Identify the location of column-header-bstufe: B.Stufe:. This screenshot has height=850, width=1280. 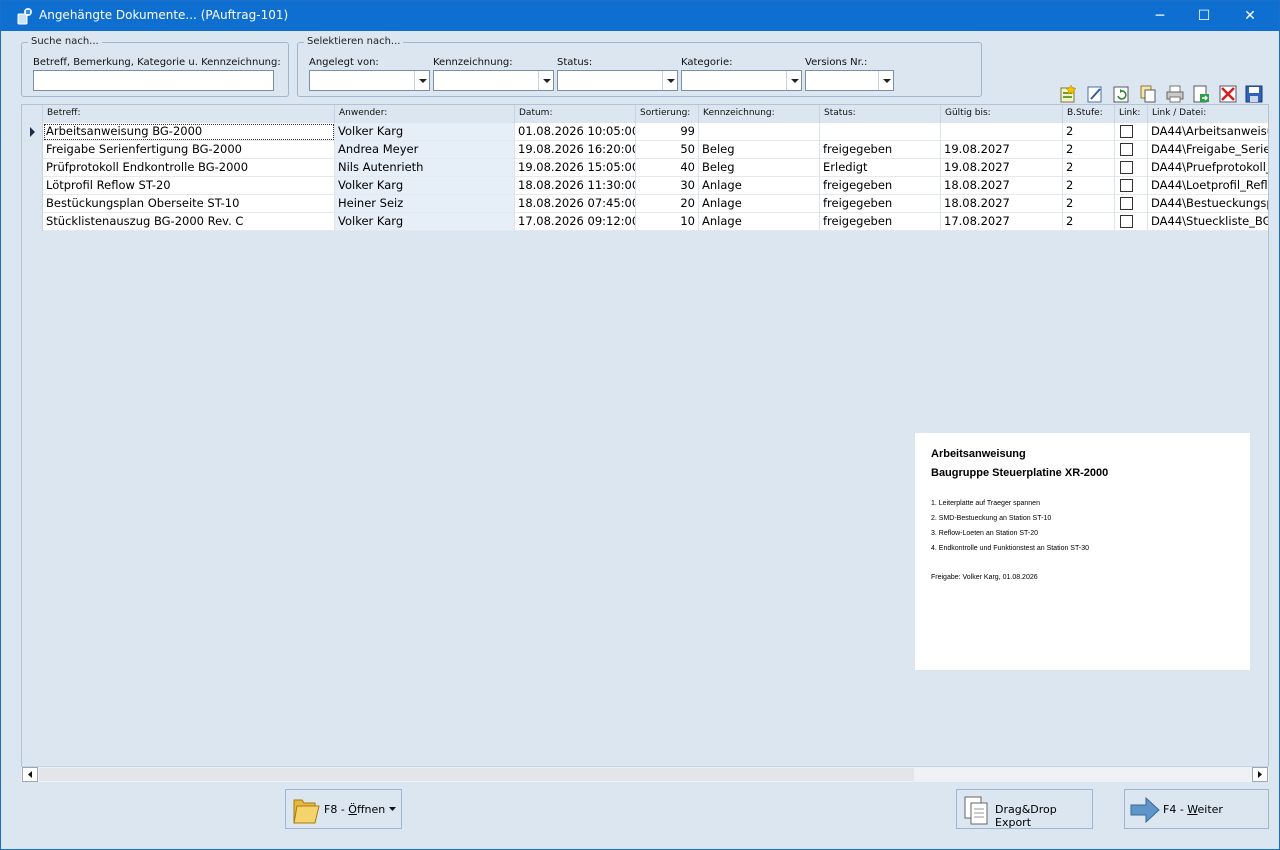
(1089, 114).